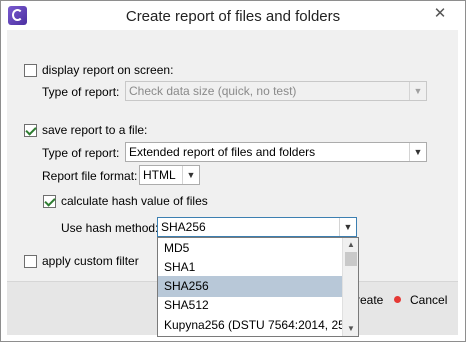 The height and width of the screenshot is (342, 466). I want to click on title-bar: Create report of files and folders ✕, so click(233, 16).